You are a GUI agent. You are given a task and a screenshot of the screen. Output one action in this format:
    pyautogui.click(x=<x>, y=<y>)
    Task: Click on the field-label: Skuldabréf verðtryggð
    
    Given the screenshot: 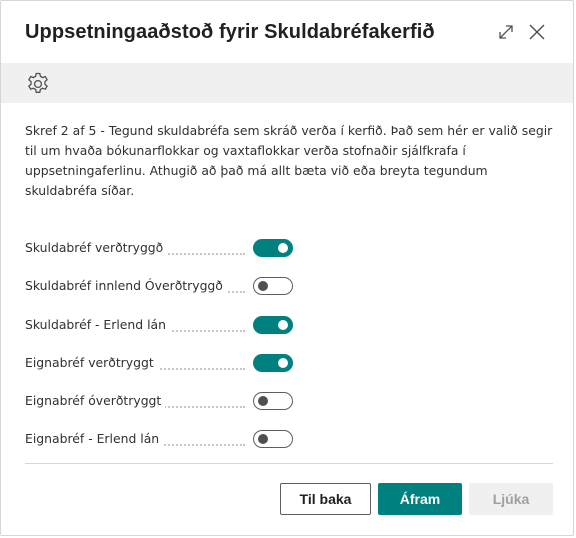 What is the action you would take?
    pyautogui.click(x=96, y=247)
    